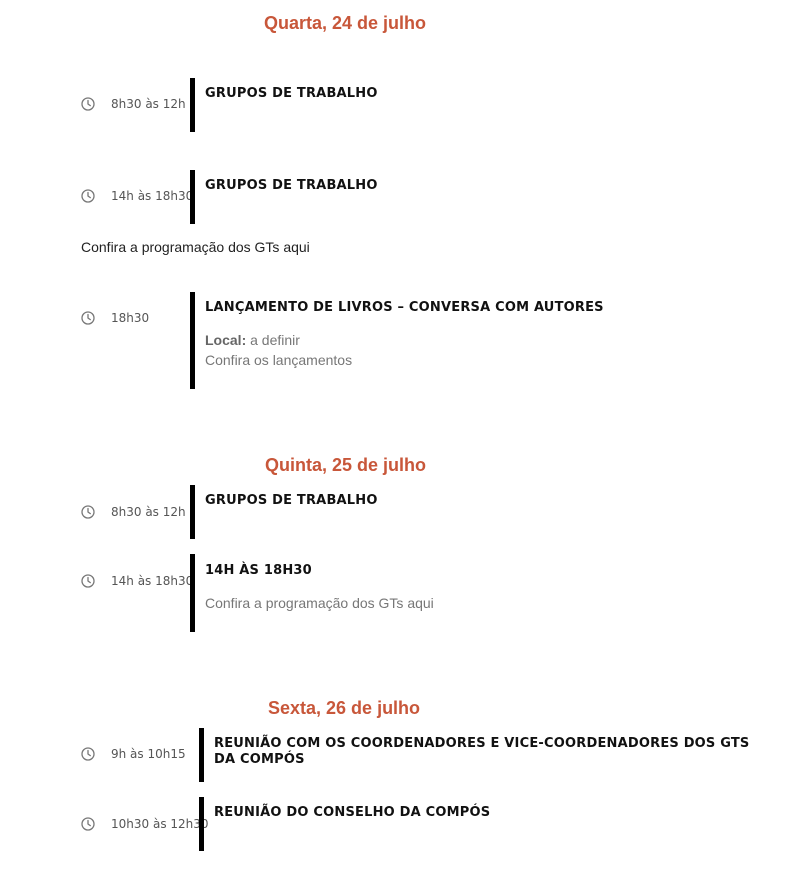 The width and height of the screenshot is (793, 882). What do you see at coordinates (278, 360) in the screenshot?
I see `launches-link: Confira os lançamentos` at bounding box center [278, 360].